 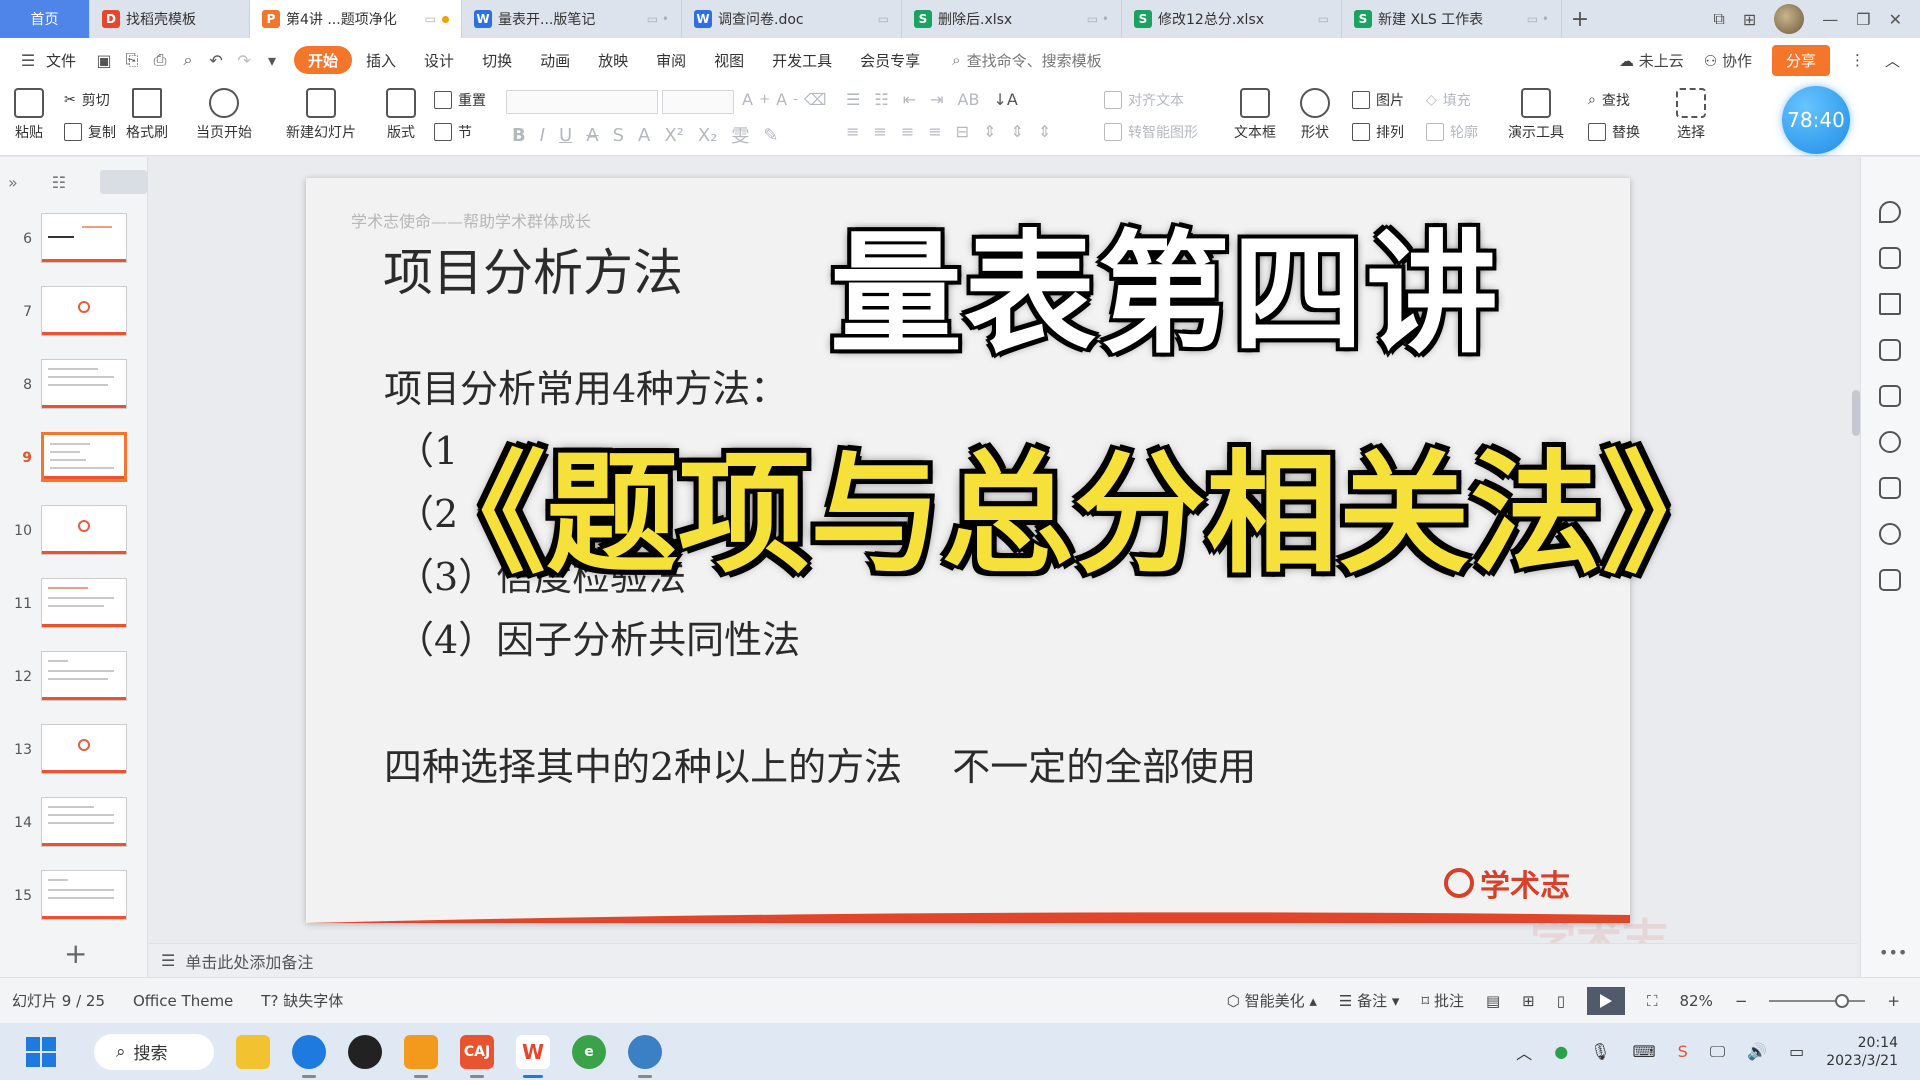 I want to click on microphone-icon: 🎙, so click(x=1600, y=1051).